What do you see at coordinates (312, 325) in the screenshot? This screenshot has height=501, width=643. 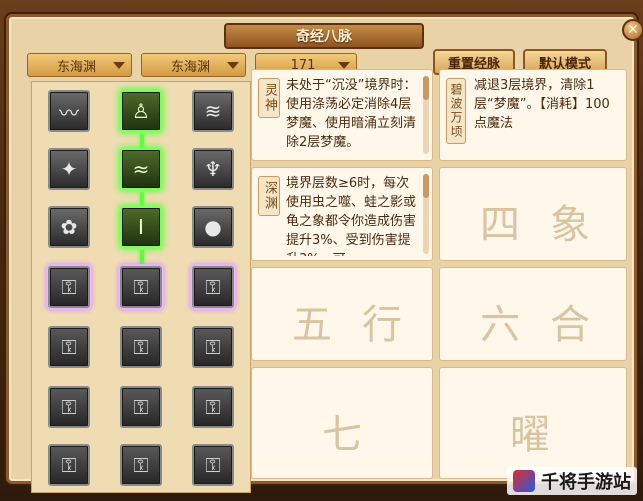 I see `decor-glyph: 五` at bounding box center [312, 325].